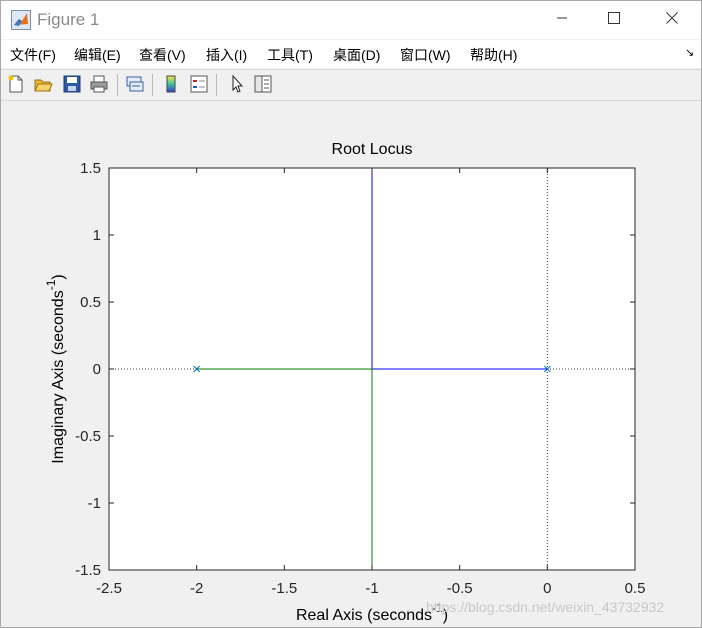 The width and height of the screenshot is (702, 628). I want to click on property-inspector-icon, so click(263, 84).